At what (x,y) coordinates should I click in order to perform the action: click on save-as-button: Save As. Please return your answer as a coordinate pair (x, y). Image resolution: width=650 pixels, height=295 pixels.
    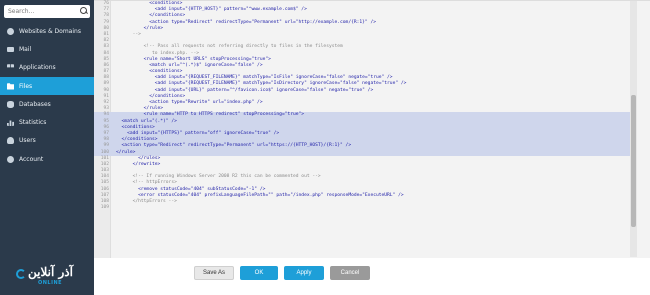
    Looking at the image, I should click on (214, 273).